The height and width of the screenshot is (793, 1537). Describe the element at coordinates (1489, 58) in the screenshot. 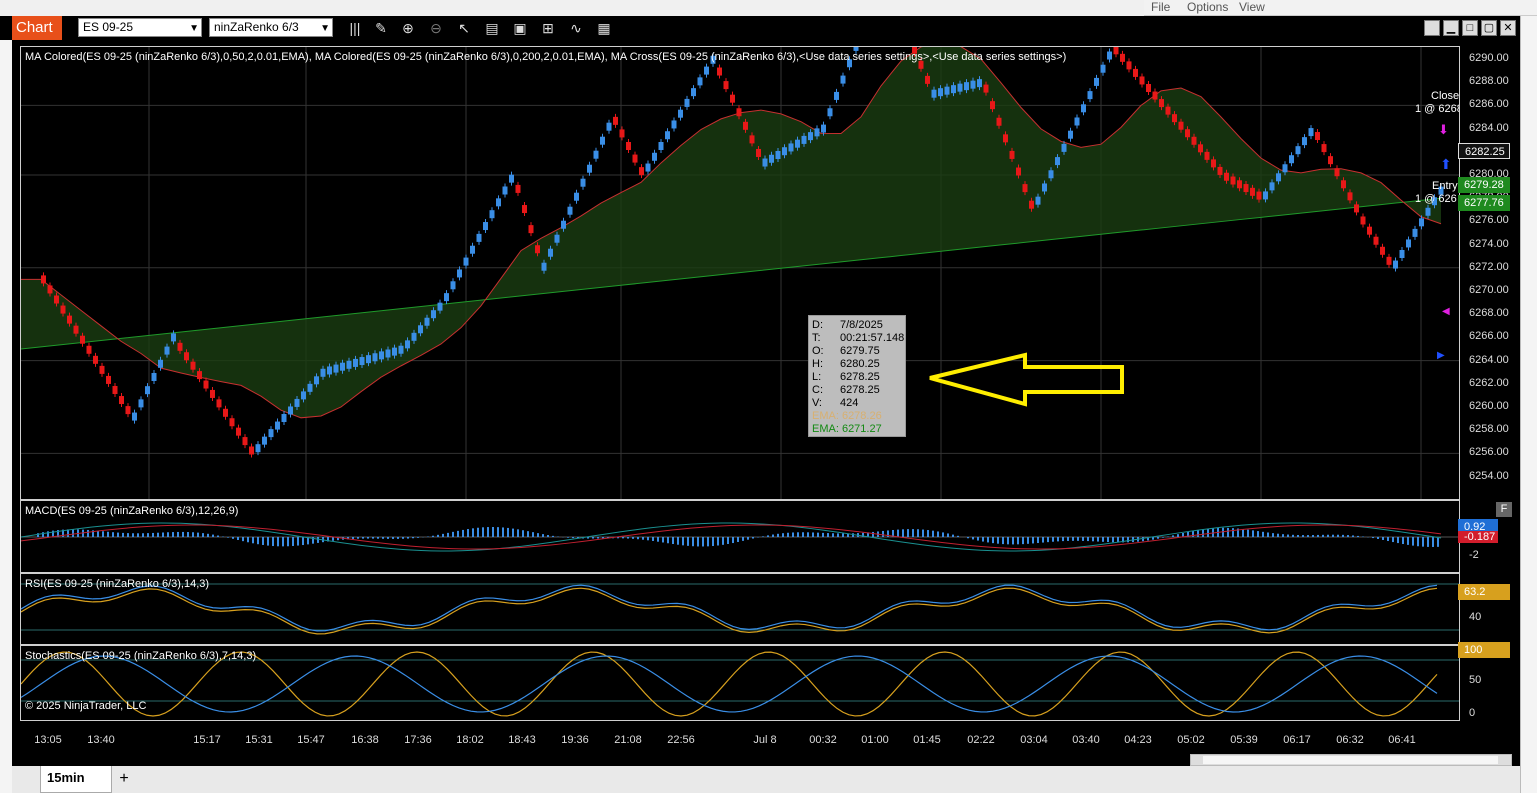

I see `price-axis-label: 6290.00` at that location.